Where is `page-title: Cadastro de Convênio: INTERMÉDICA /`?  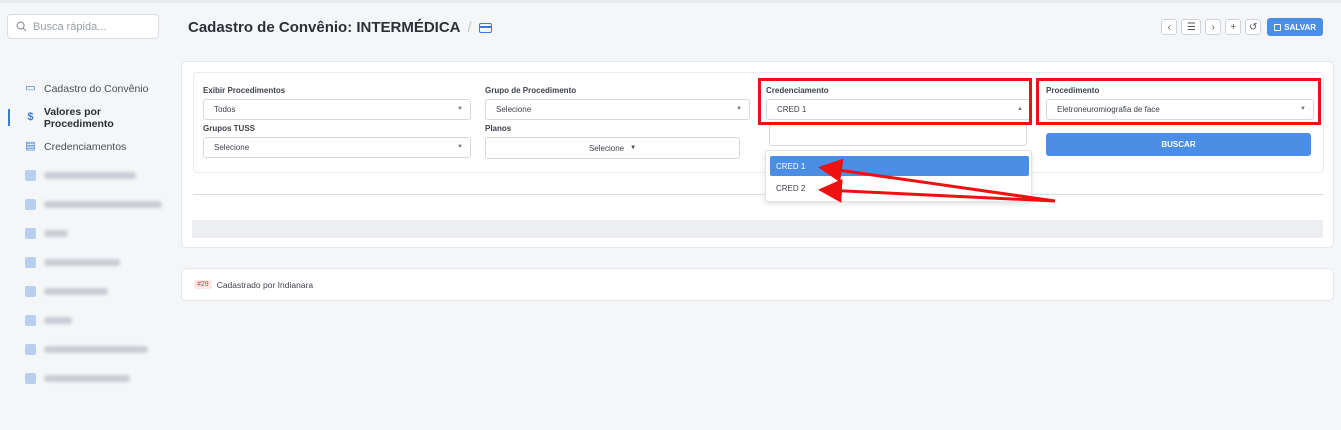 page-title: Cadastro de Convênio: INTERMÉDICA / is located at coordinates (340, 27).